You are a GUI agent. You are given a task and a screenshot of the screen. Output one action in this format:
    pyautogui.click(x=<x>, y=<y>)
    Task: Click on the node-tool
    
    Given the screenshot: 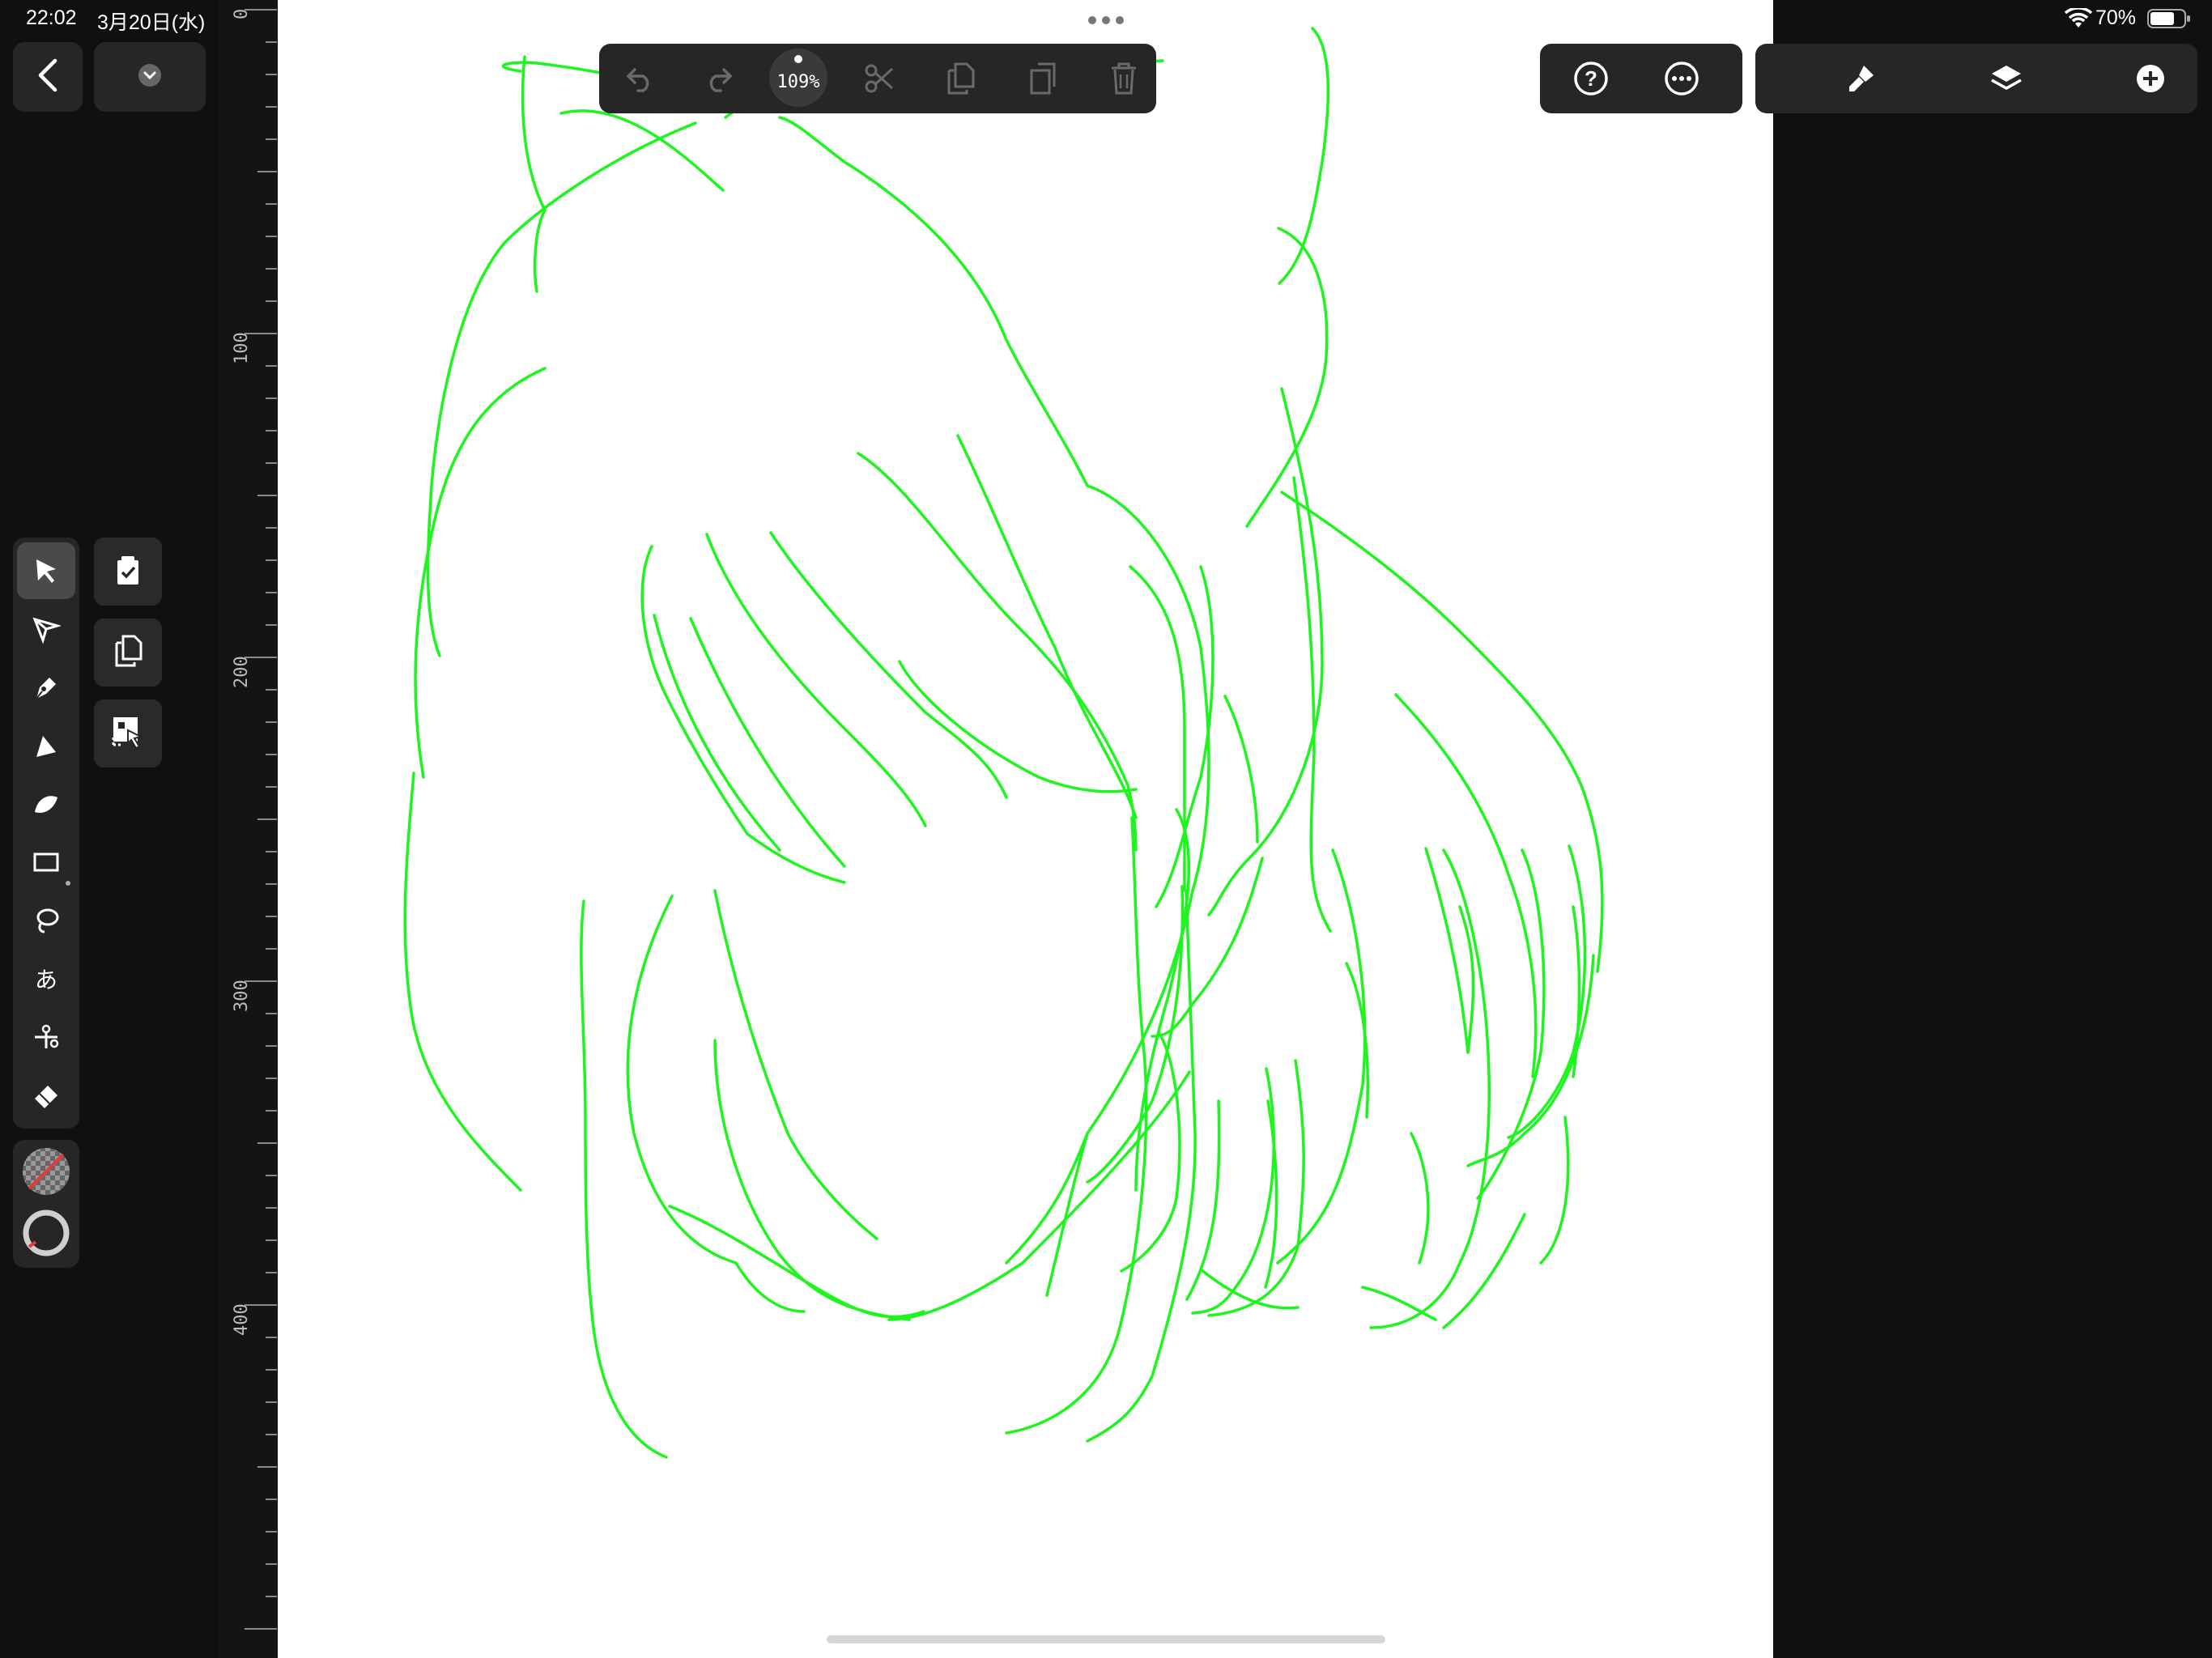 What is the action you would take?
    pyautogui.click(x=46, y=629)
    